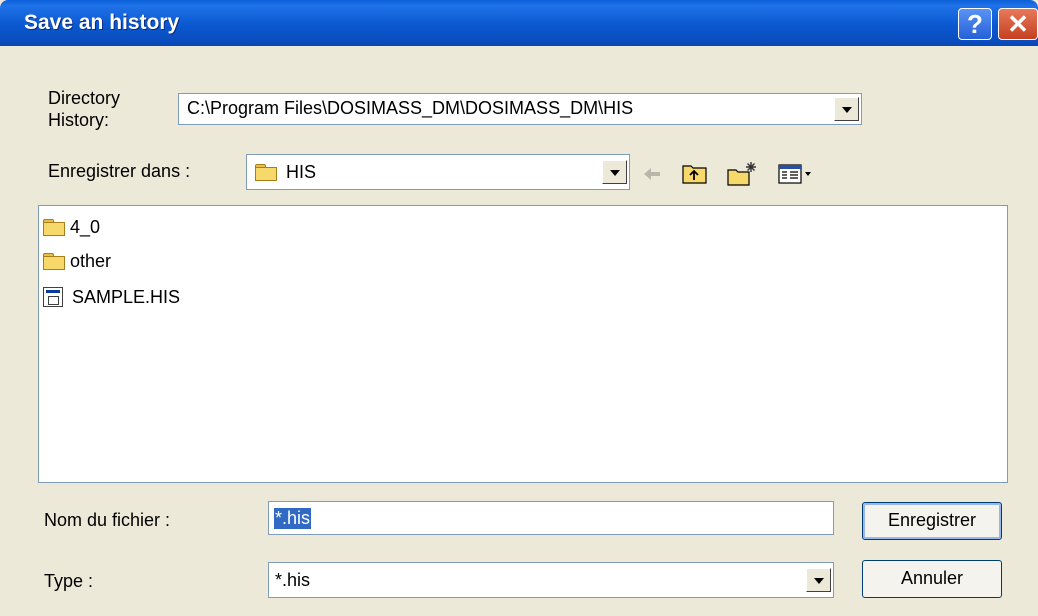 The width and height of the screenshot is (1038, 616). What do you see at coordinates (69, 581) in the screenshot?
I see `filetype-label: Type :` at bounding box center [69, 581].